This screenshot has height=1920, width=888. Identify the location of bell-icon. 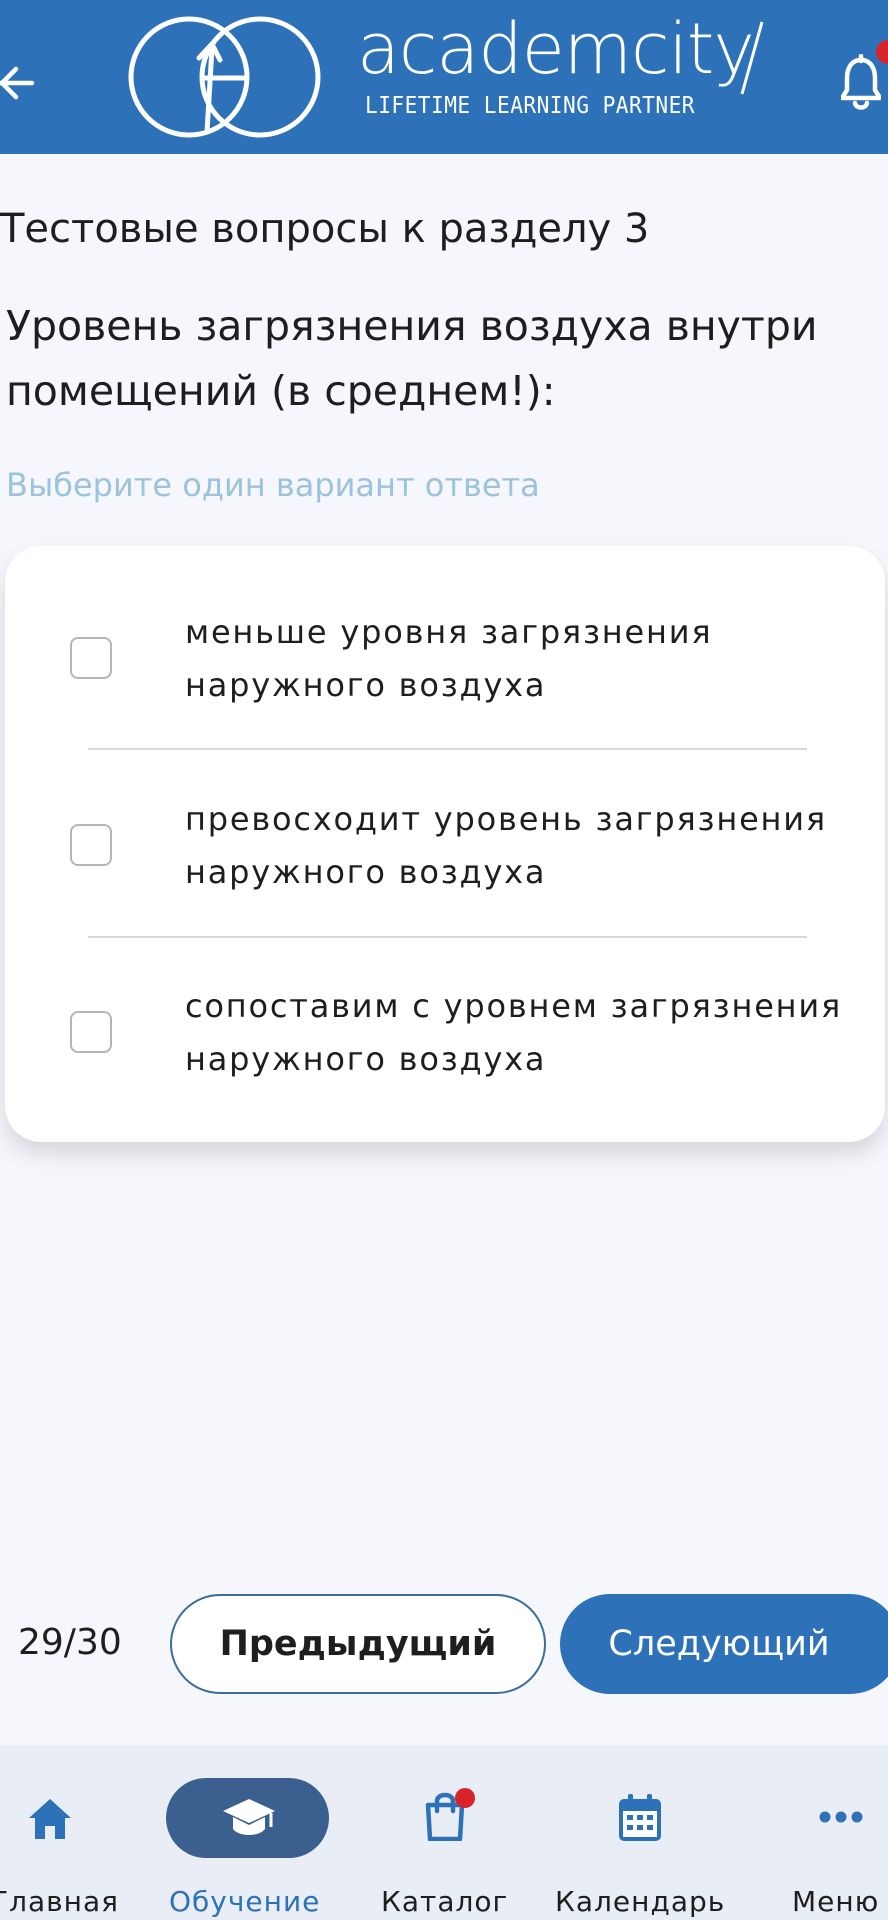
(861, 81).